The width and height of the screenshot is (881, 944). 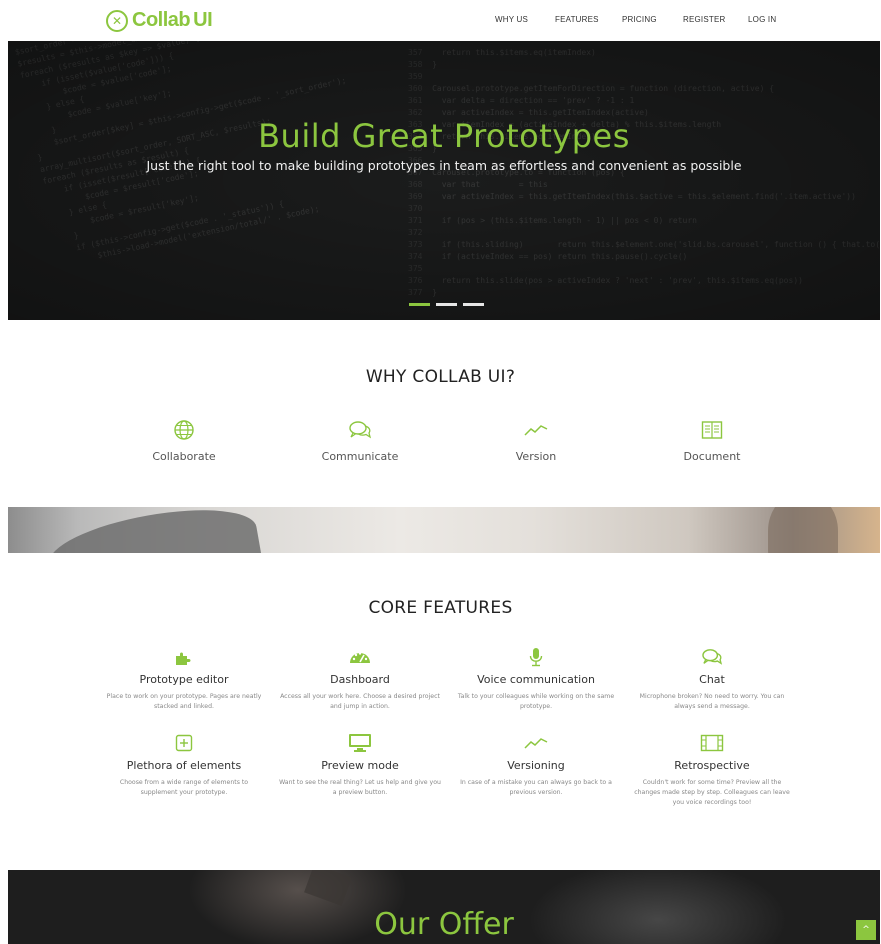 What do you see at coordinates (577, 19) in the screenshot?
I see `nav-link-features: FEATURES` at bounding box center [577, 19].